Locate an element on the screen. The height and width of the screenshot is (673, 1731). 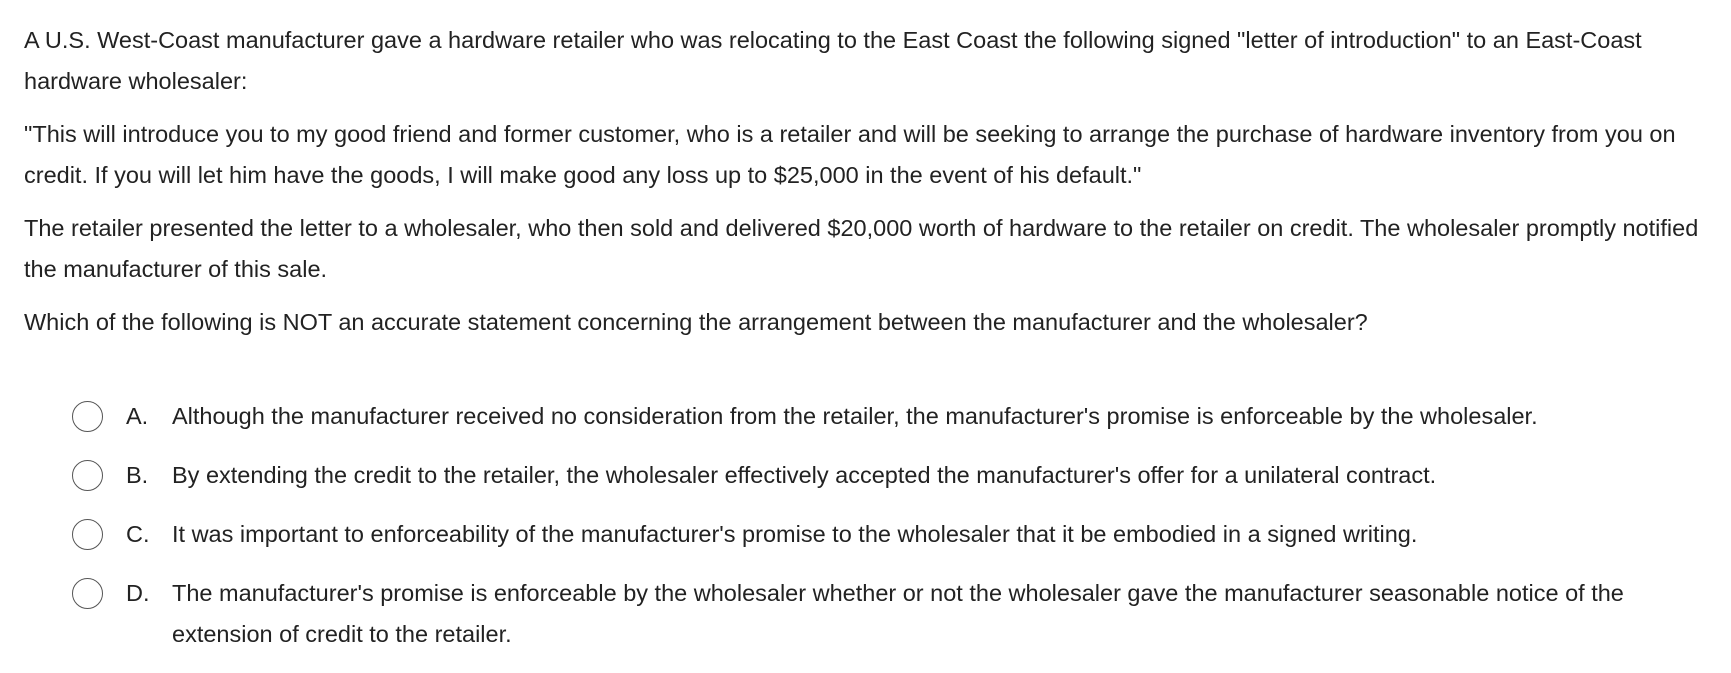
option-d-letter: D. is located at coordinates (138, 593).